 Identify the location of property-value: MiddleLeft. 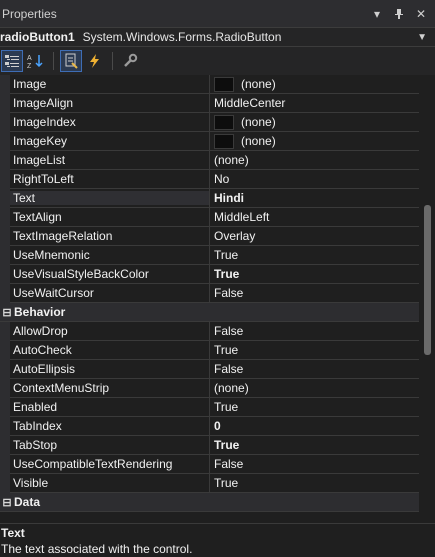
(314, 217).